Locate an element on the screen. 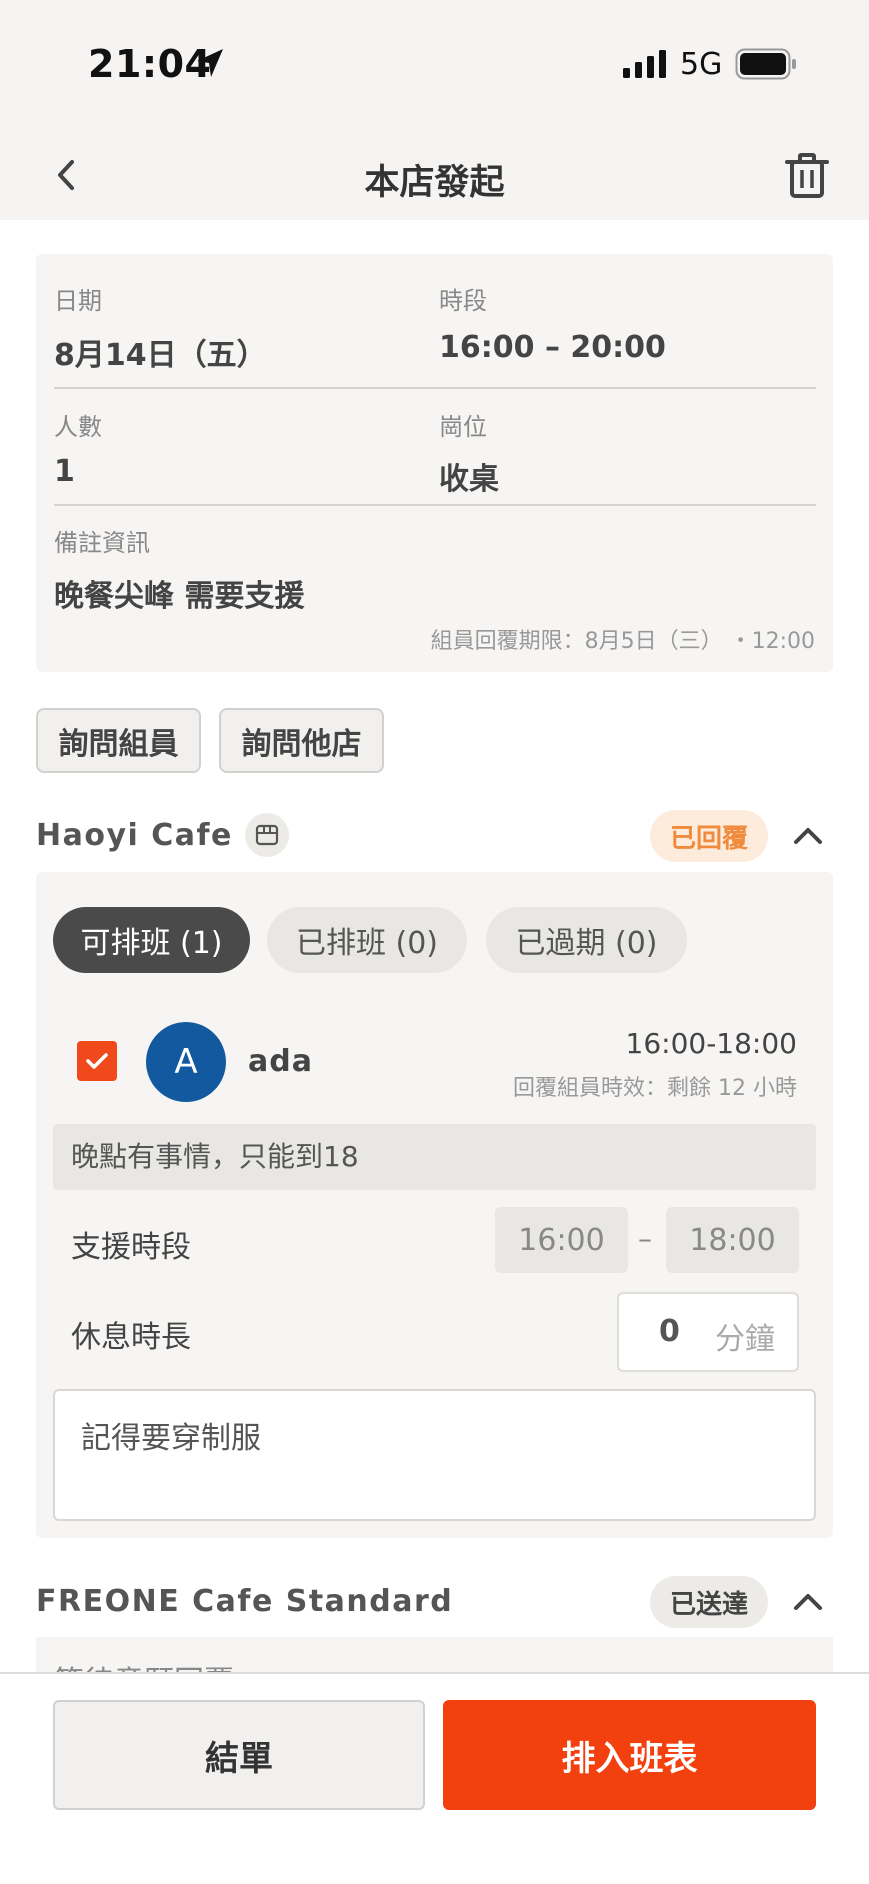  count-label: 人數 is located at coordinates (78, 427).